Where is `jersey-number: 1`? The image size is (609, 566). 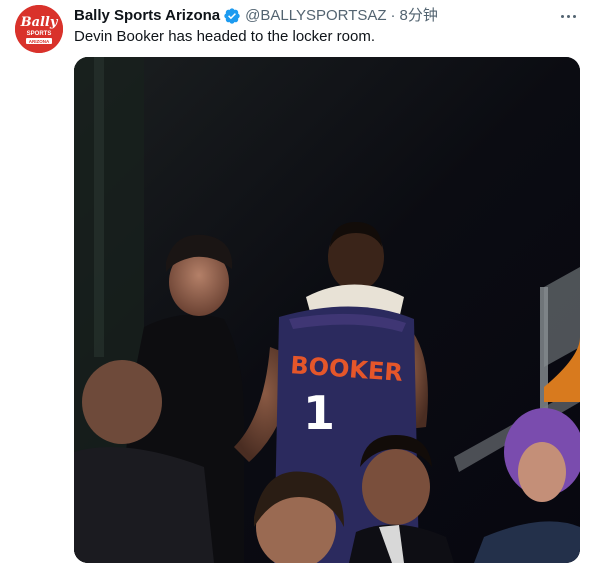
jersey-number: 1 is located at coordinates (319, 413).